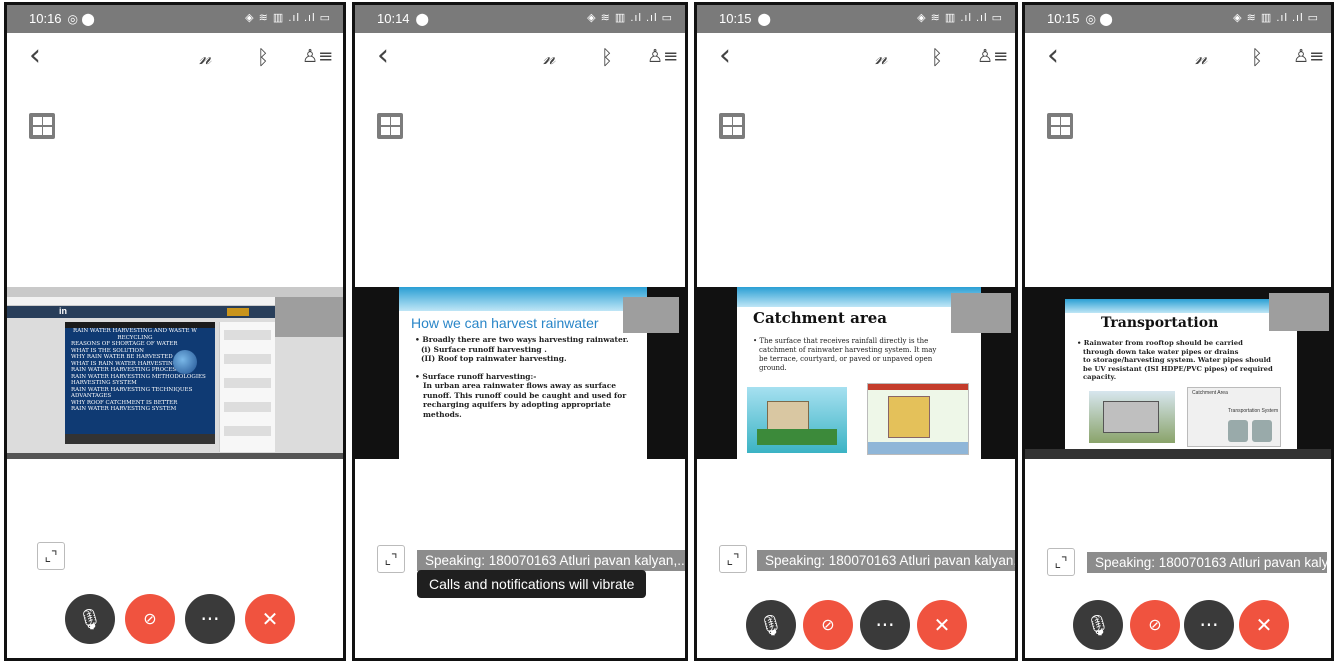 The height and width of the screenshot is (663, 1338). I want to click on slide-title: How we can harvest rainwater, so click(505, 323).